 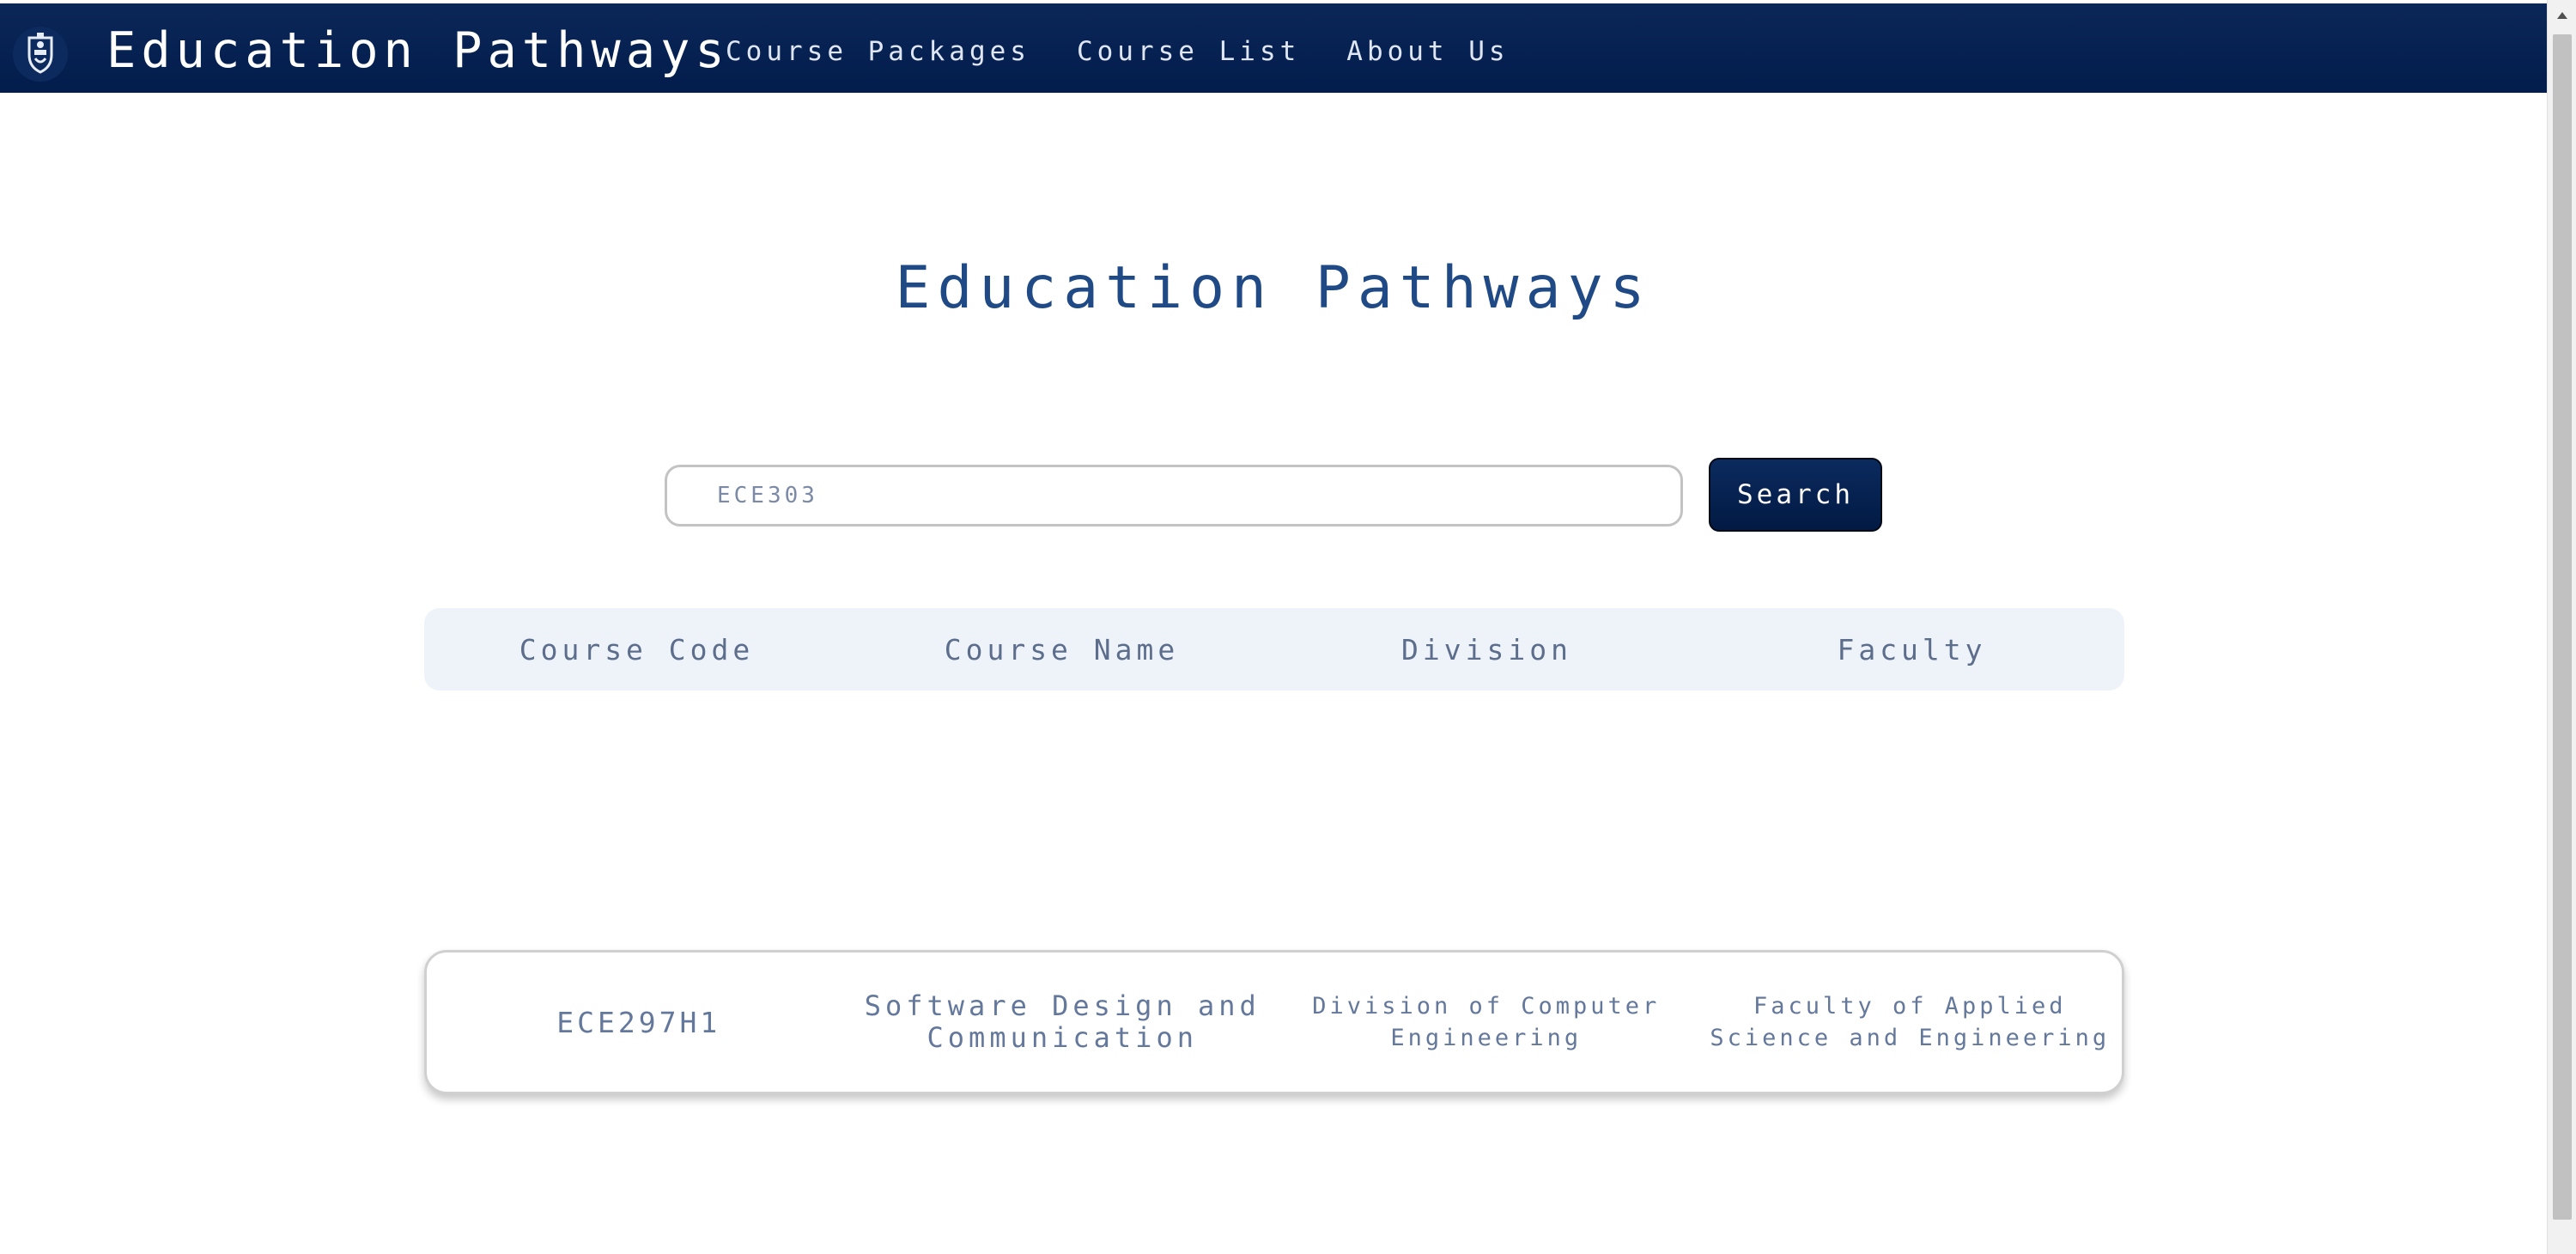 I want to click on nav-link-course-list: Course List, so click(x=1188, y=51).